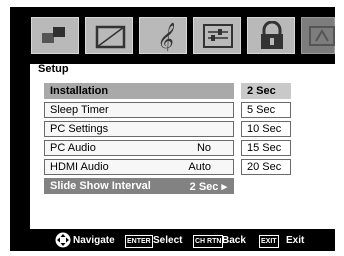  What do you see at coordinates (100, 186) in the screenshot?
I see `slide-show-interval-label: Slide Show Interval` at bounding box center [100, 186].